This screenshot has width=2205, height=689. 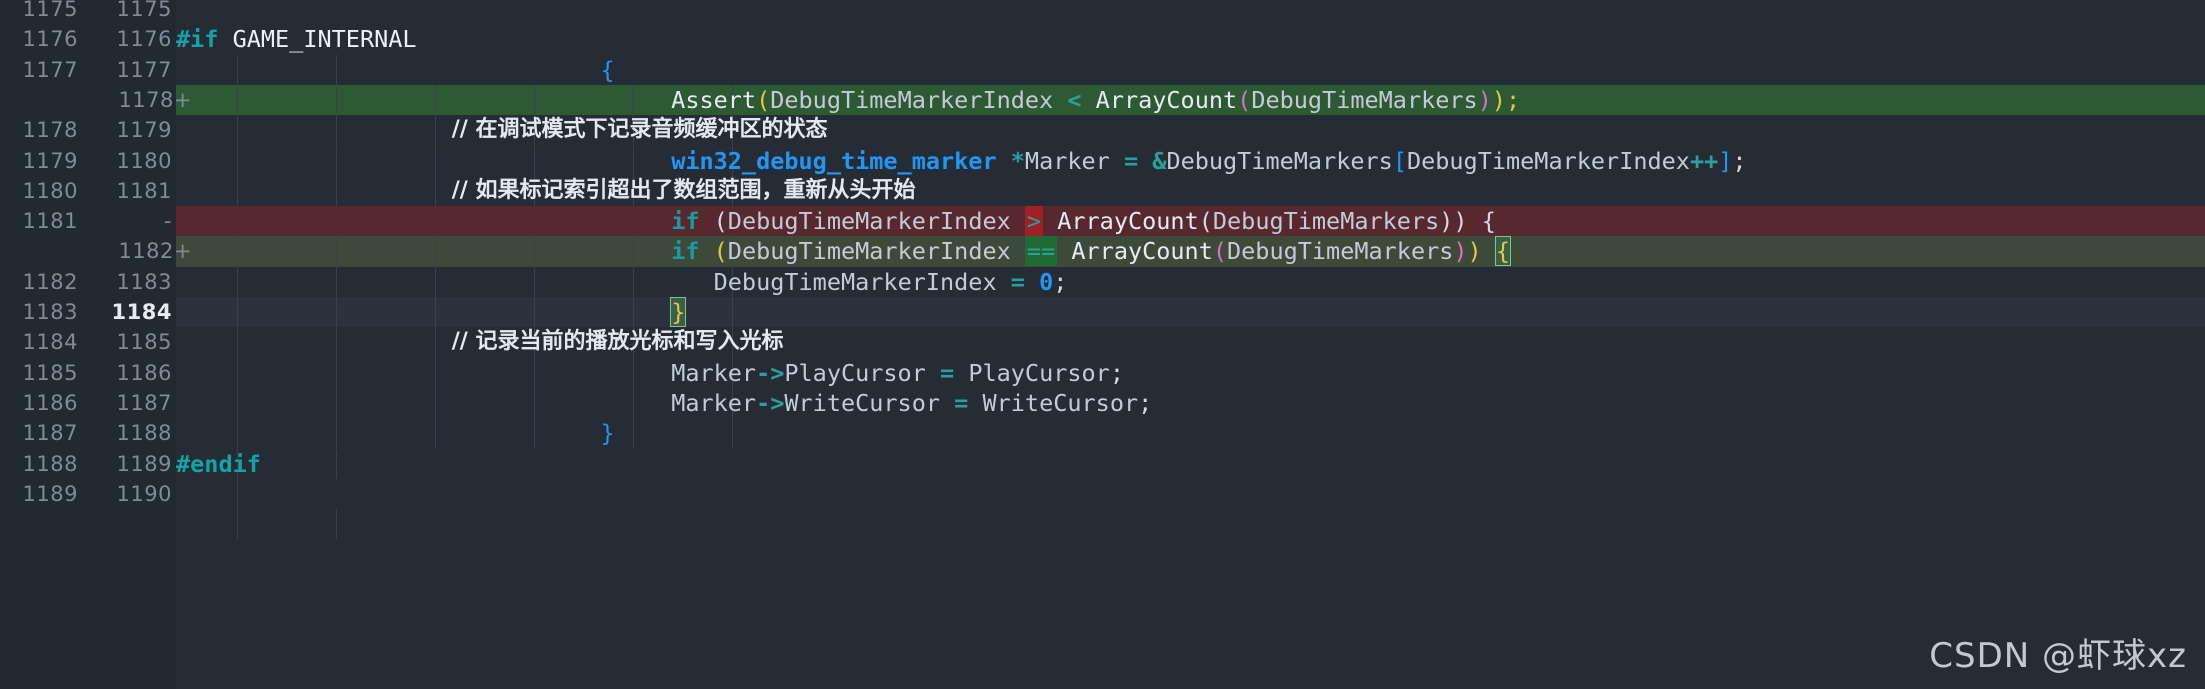 I want to click on line-number-new-added: 1182+, so click(x=155, y=251).